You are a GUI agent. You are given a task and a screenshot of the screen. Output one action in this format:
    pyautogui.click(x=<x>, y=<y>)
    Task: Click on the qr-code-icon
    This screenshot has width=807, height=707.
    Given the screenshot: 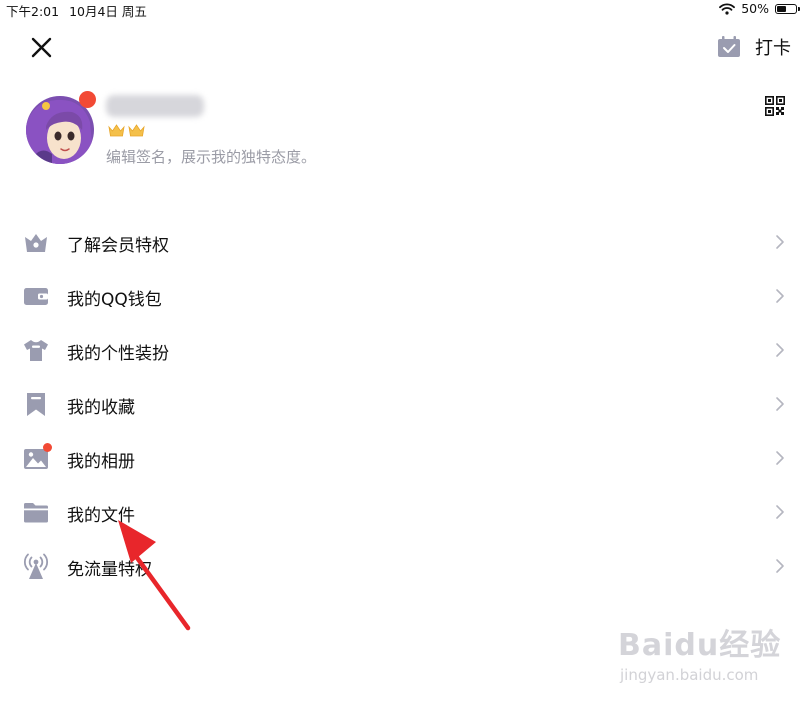 What is the action you would take?
    pyautogui.click(x=775, y=106)
    